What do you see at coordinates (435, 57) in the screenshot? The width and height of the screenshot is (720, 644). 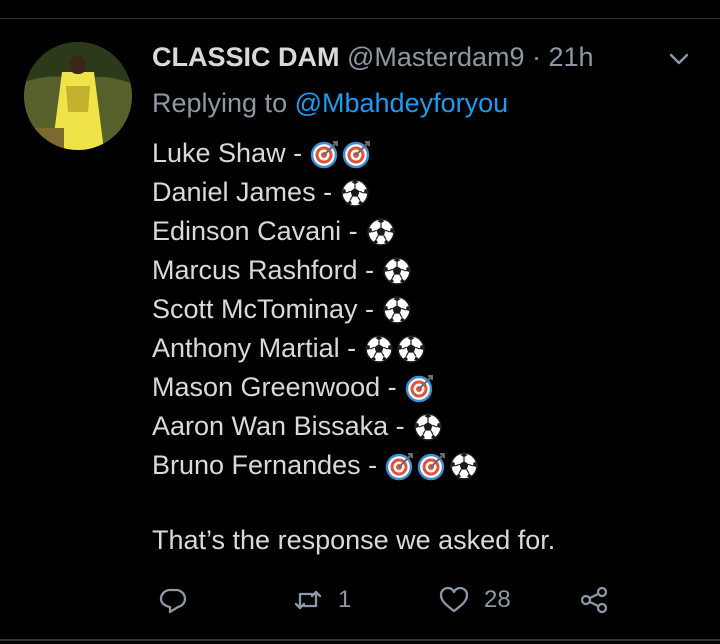 I see `author-handle: @Masterdam9` at bounding box center [435, 57].